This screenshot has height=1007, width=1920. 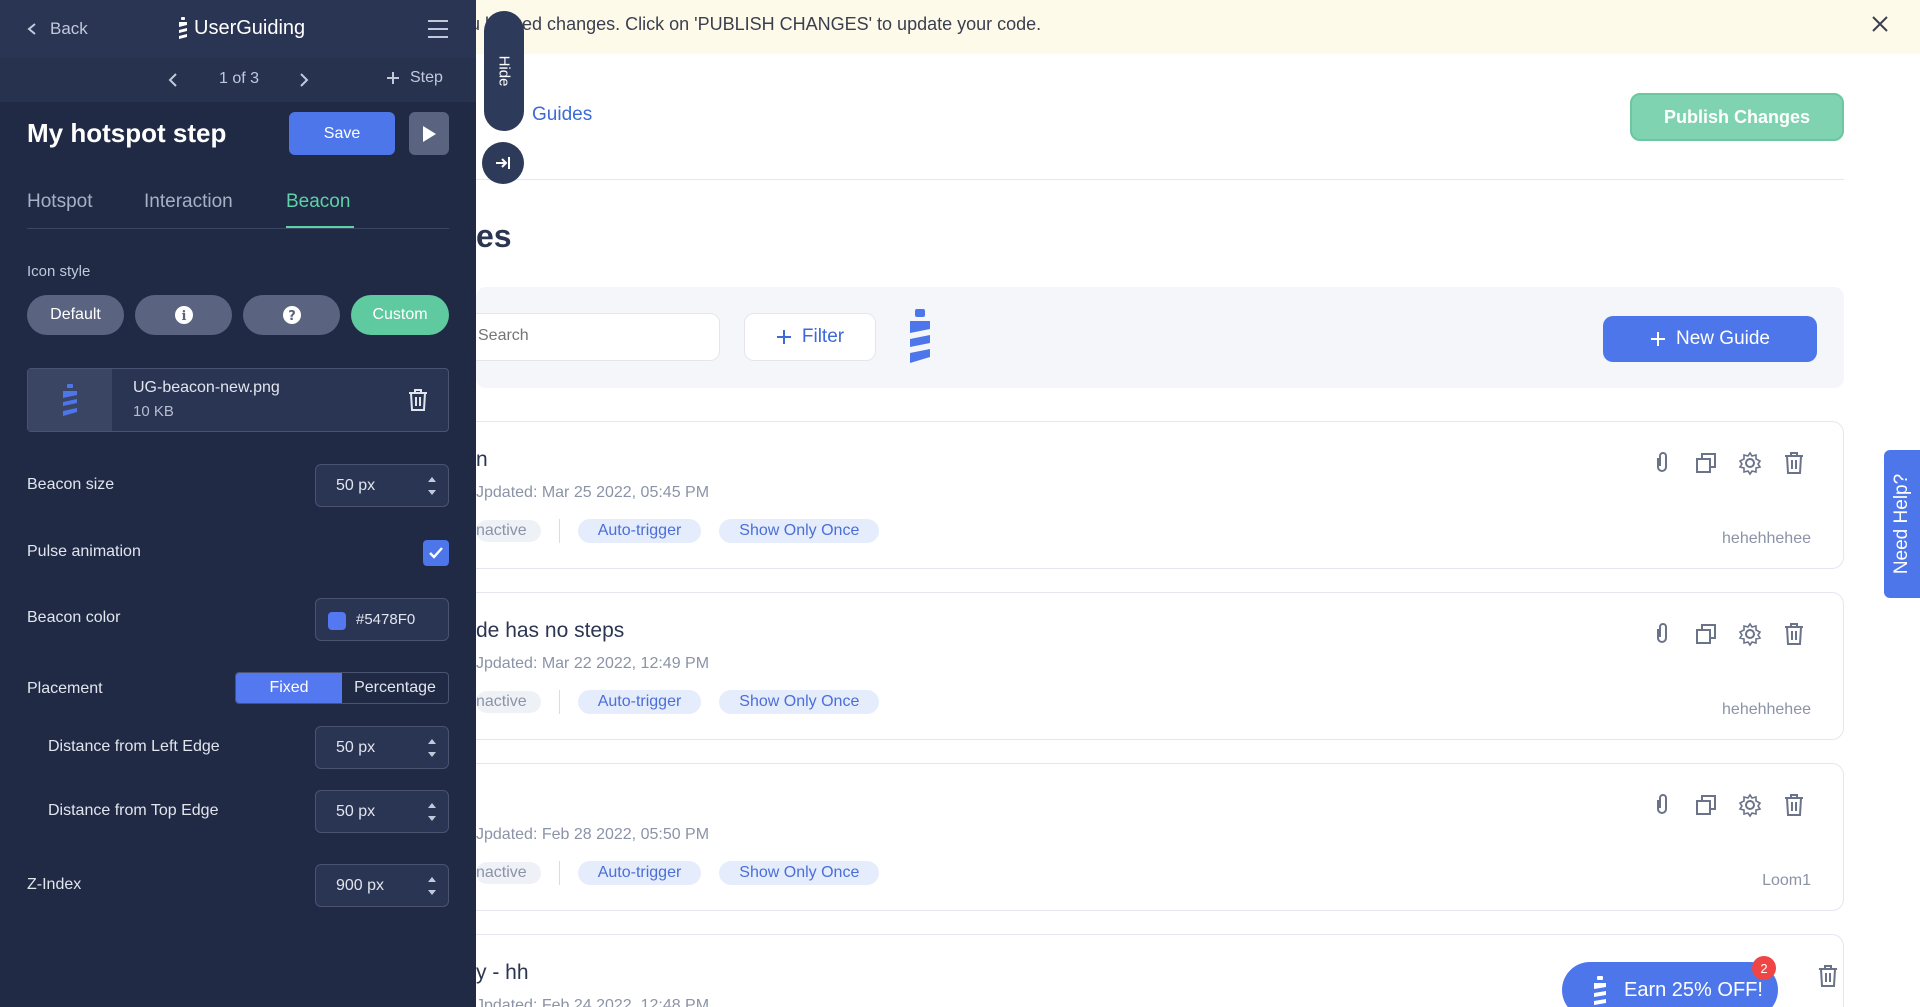 What do you see at coordinates (289, 688) in the screenshot?
I see `placement-fixed-option: Fixed` at bounding box center [289, 688].